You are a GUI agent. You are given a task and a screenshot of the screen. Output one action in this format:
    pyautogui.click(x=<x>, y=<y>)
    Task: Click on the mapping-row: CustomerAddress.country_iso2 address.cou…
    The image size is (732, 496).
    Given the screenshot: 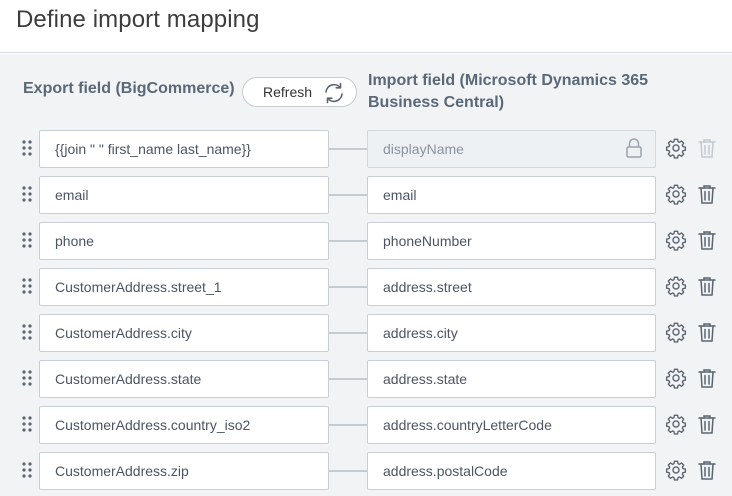 What is the action you would take?
    pyautogui.click(x=366, y=425)
    